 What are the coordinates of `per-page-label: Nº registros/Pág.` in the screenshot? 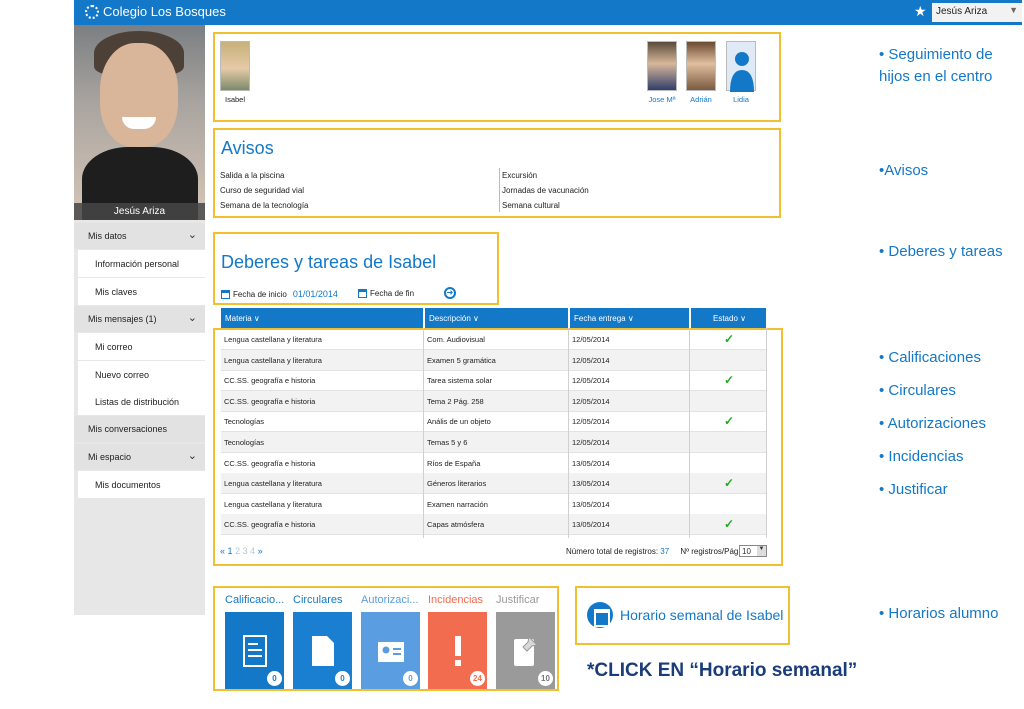 It's located at (710, 551).